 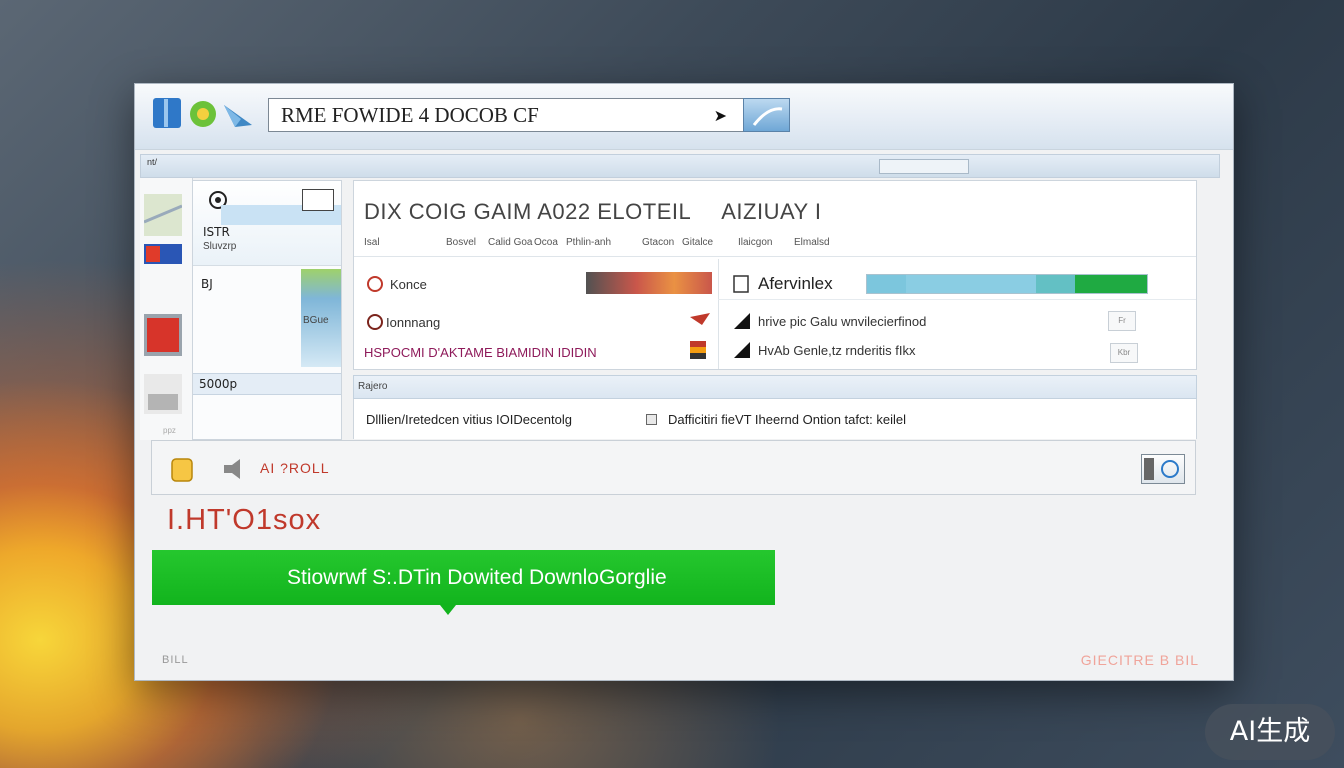 What do you see at coordinates (267, 317) in the screenshot?
I see `sub-item-2: BJ BGue` at bounding box center [267, 317].